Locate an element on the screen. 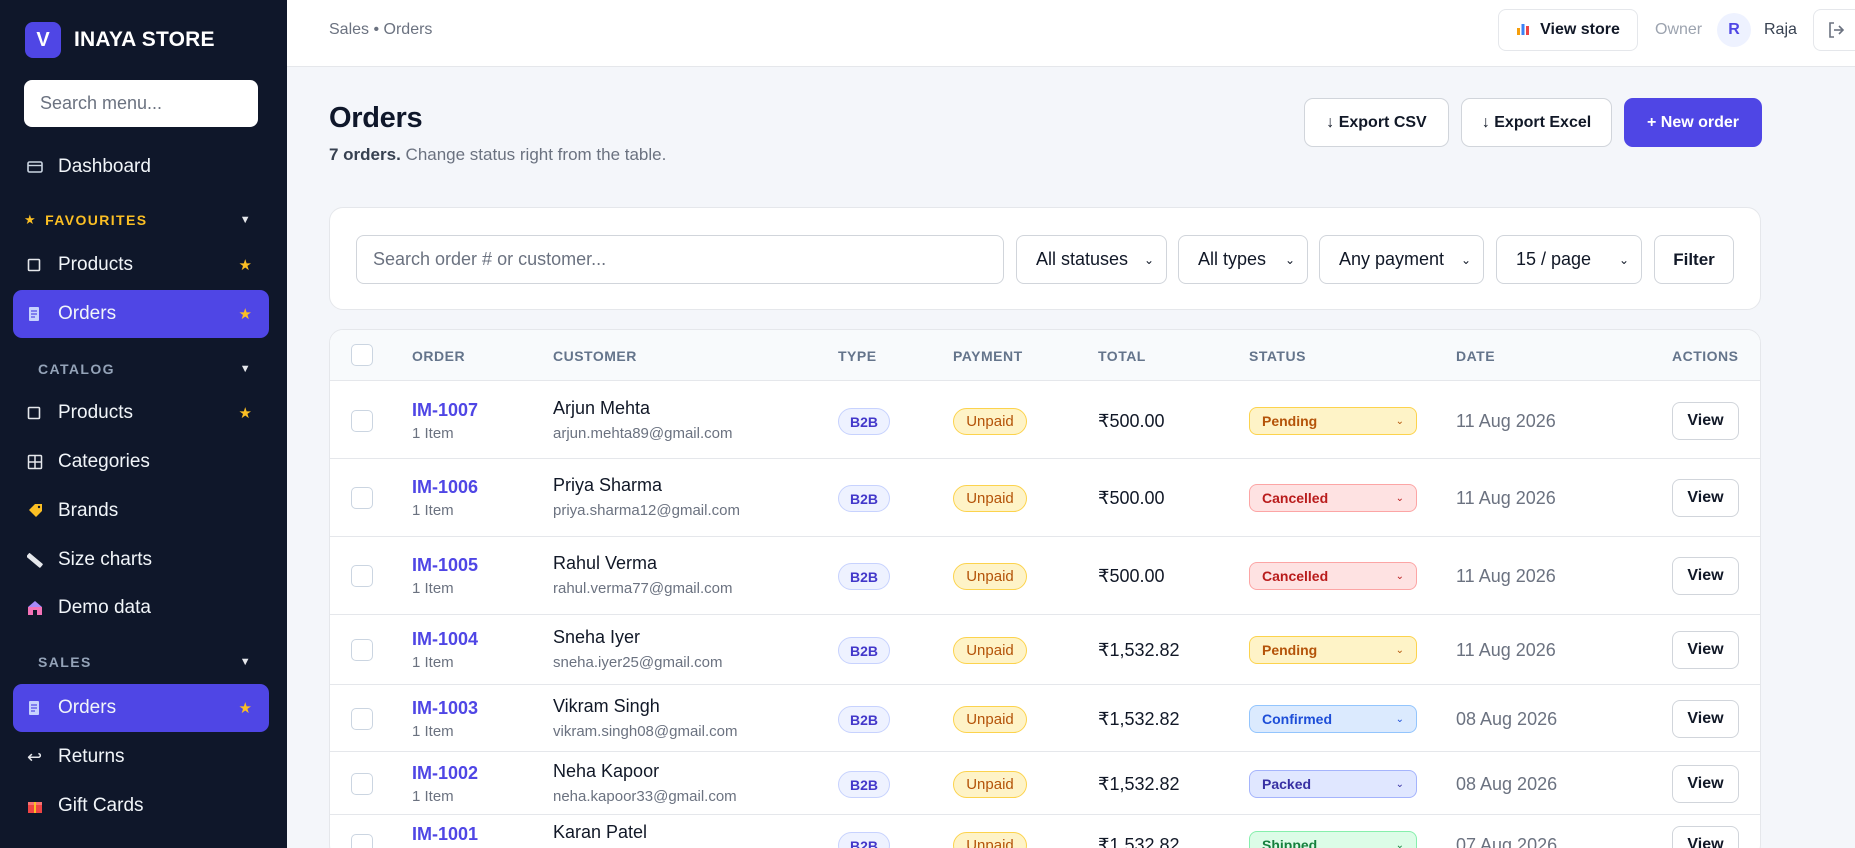 The image size is (1855, 848). caret-down-icon: ▼ is located at coordinates (245, 220).